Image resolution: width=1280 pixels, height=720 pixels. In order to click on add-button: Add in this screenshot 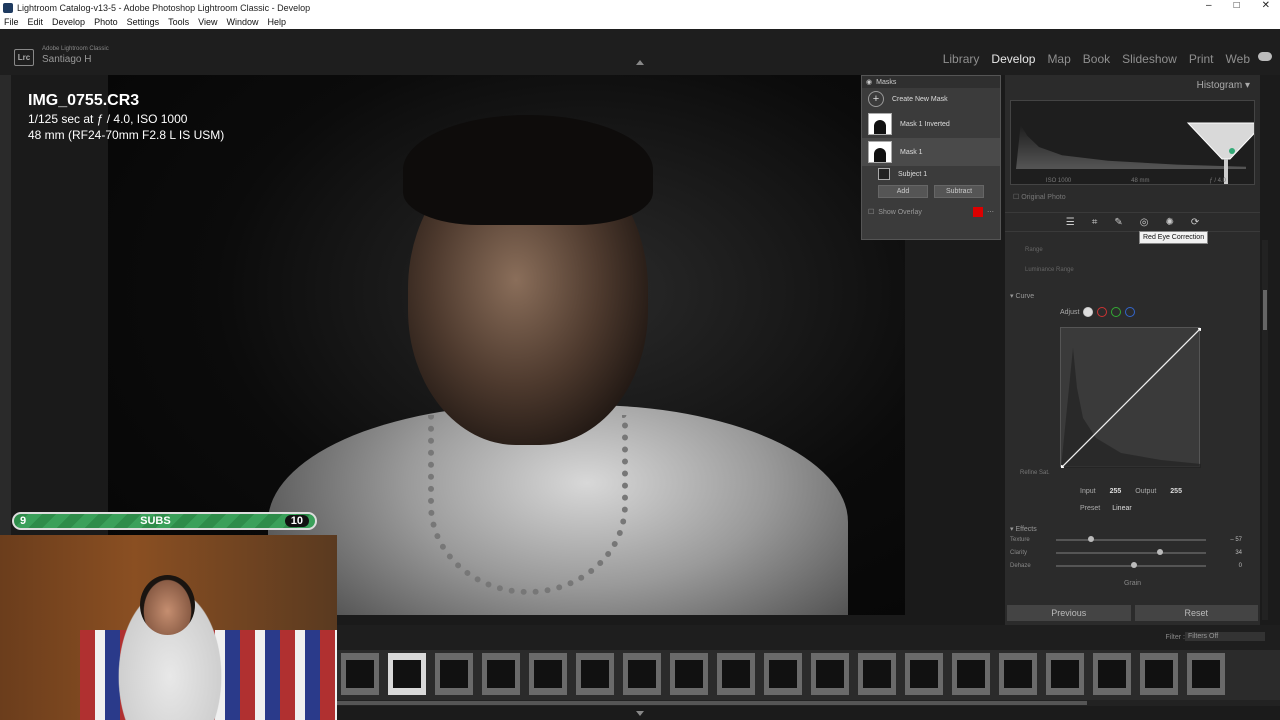, I will do `click(903, 191)`.